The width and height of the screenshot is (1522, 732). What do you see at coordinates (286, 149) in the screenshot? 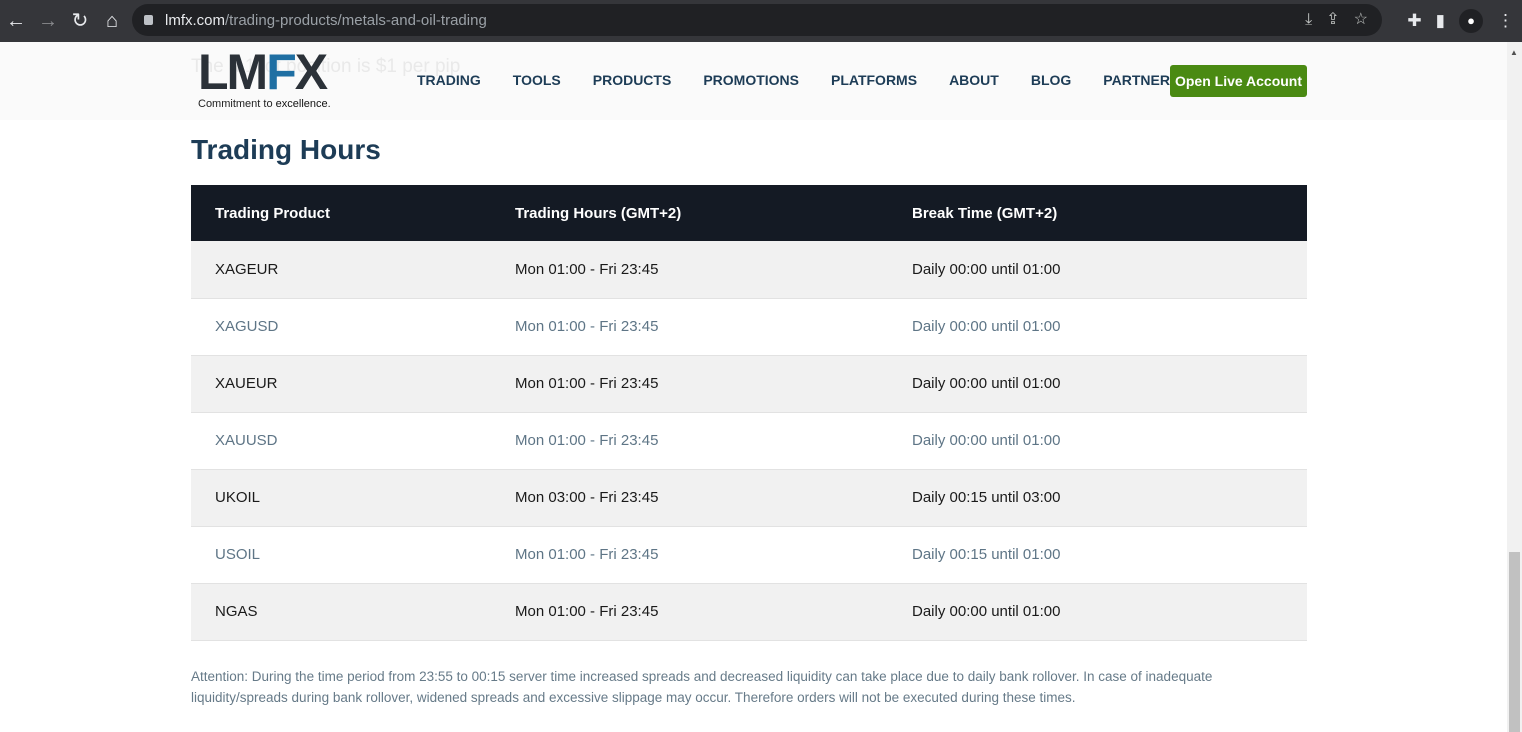
I see `page-title: Trading Hours` at bounding box center [286, 149].